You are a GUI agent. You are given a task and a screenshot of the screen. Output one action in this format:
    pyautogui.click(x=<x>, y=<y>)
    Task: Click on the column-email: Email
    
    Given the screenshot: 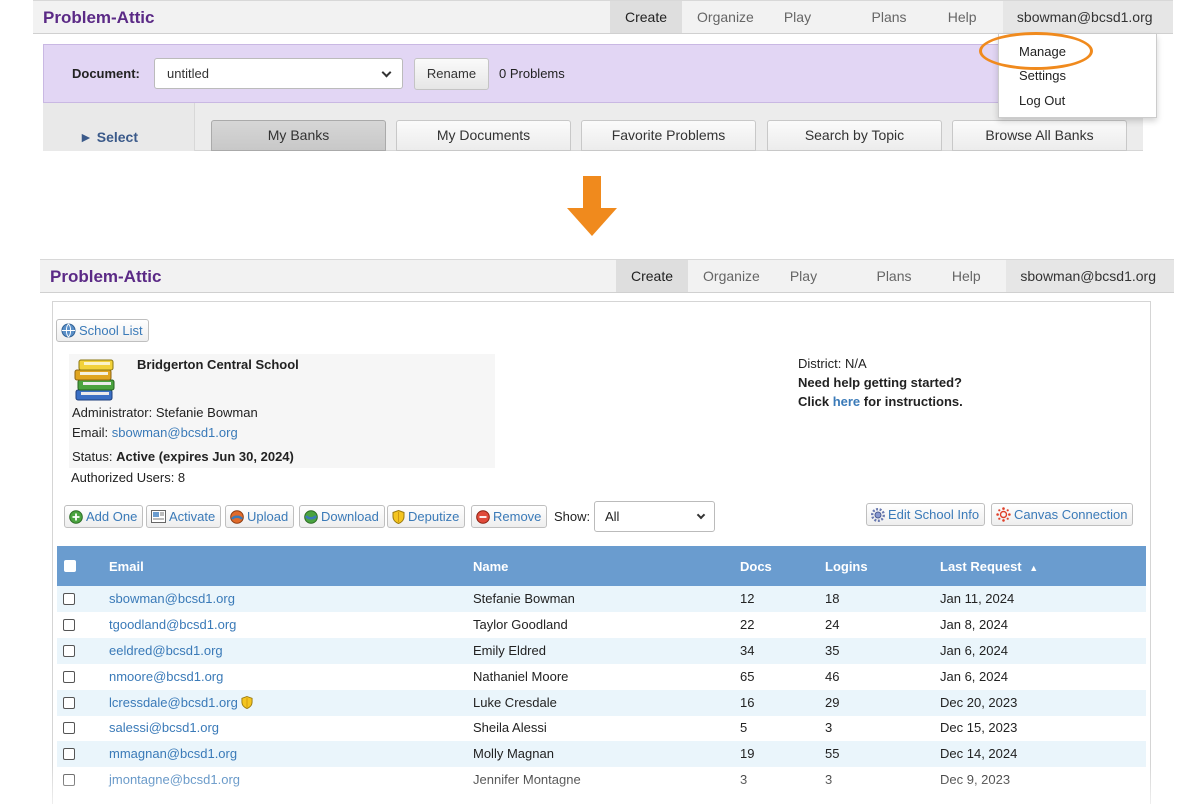 What is the action you would take?
    pyautogui.click(x=126, y=566)
    